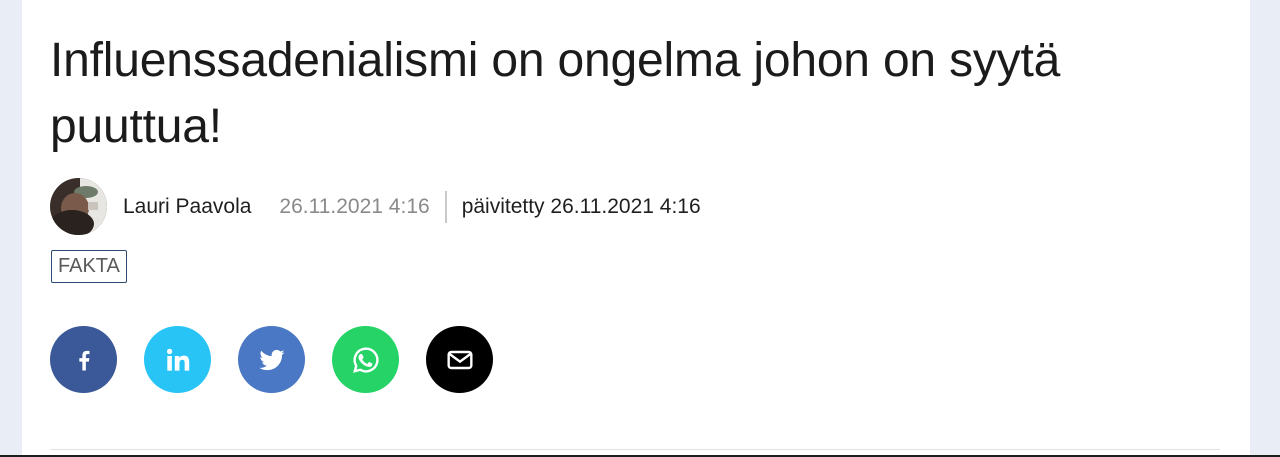  I want to click on meta-separator, so click(445, 206).